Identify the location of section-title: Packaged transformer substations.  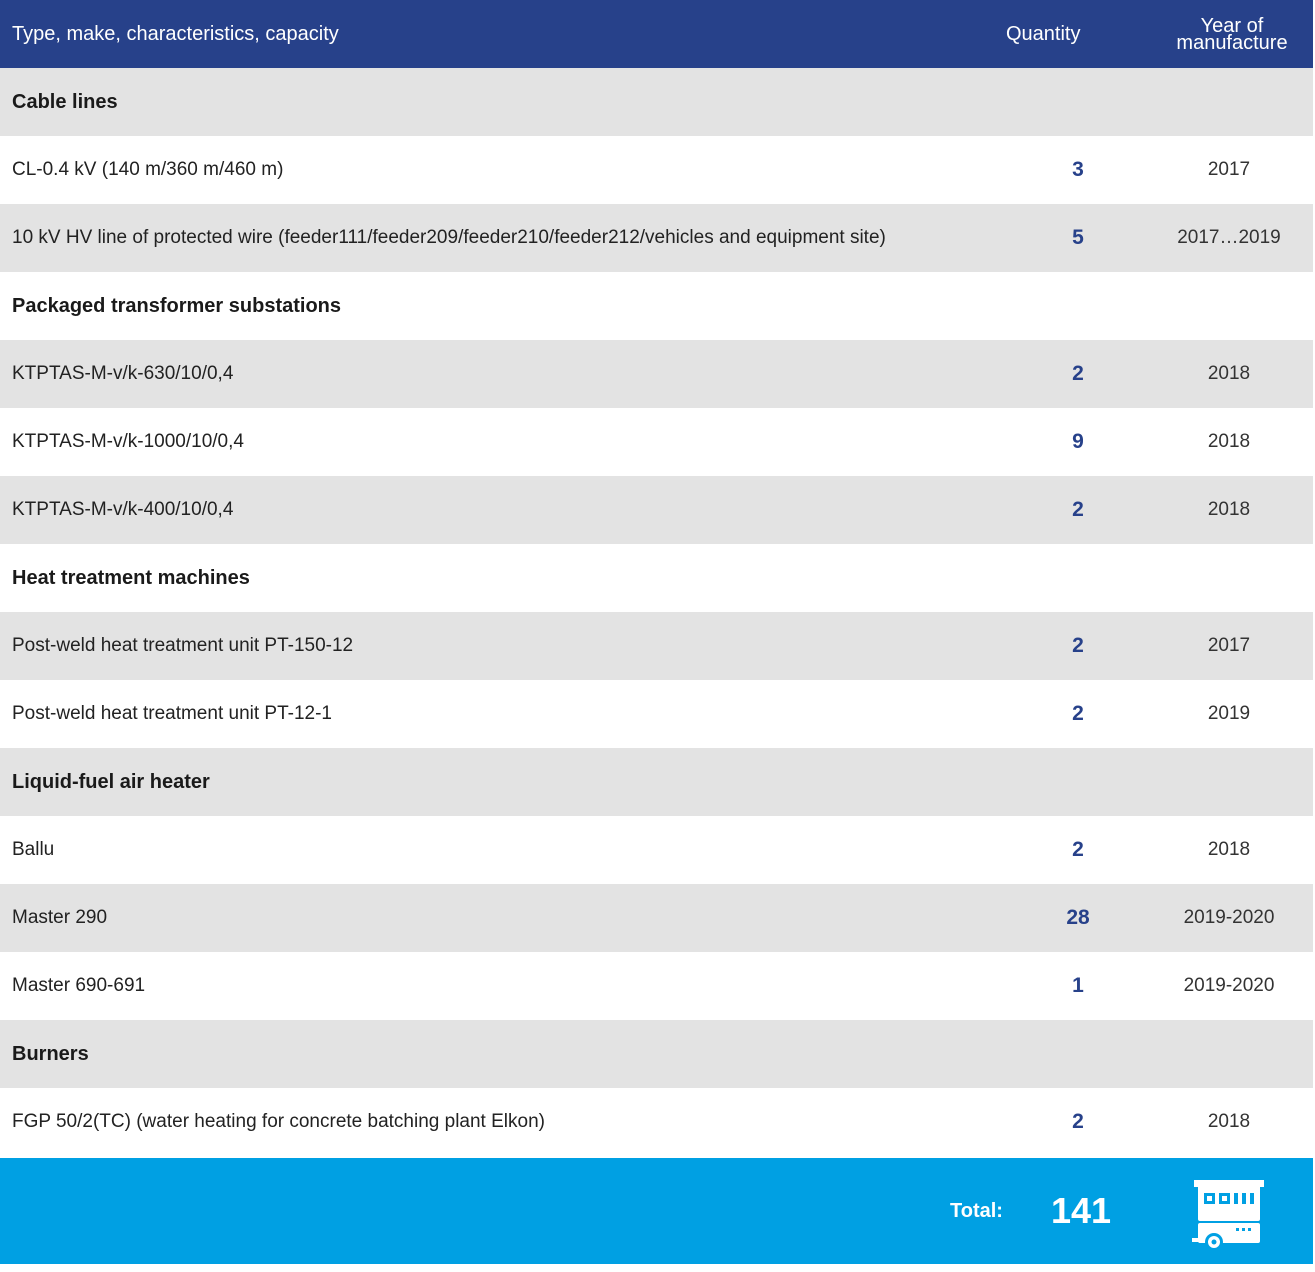
(176, 305).